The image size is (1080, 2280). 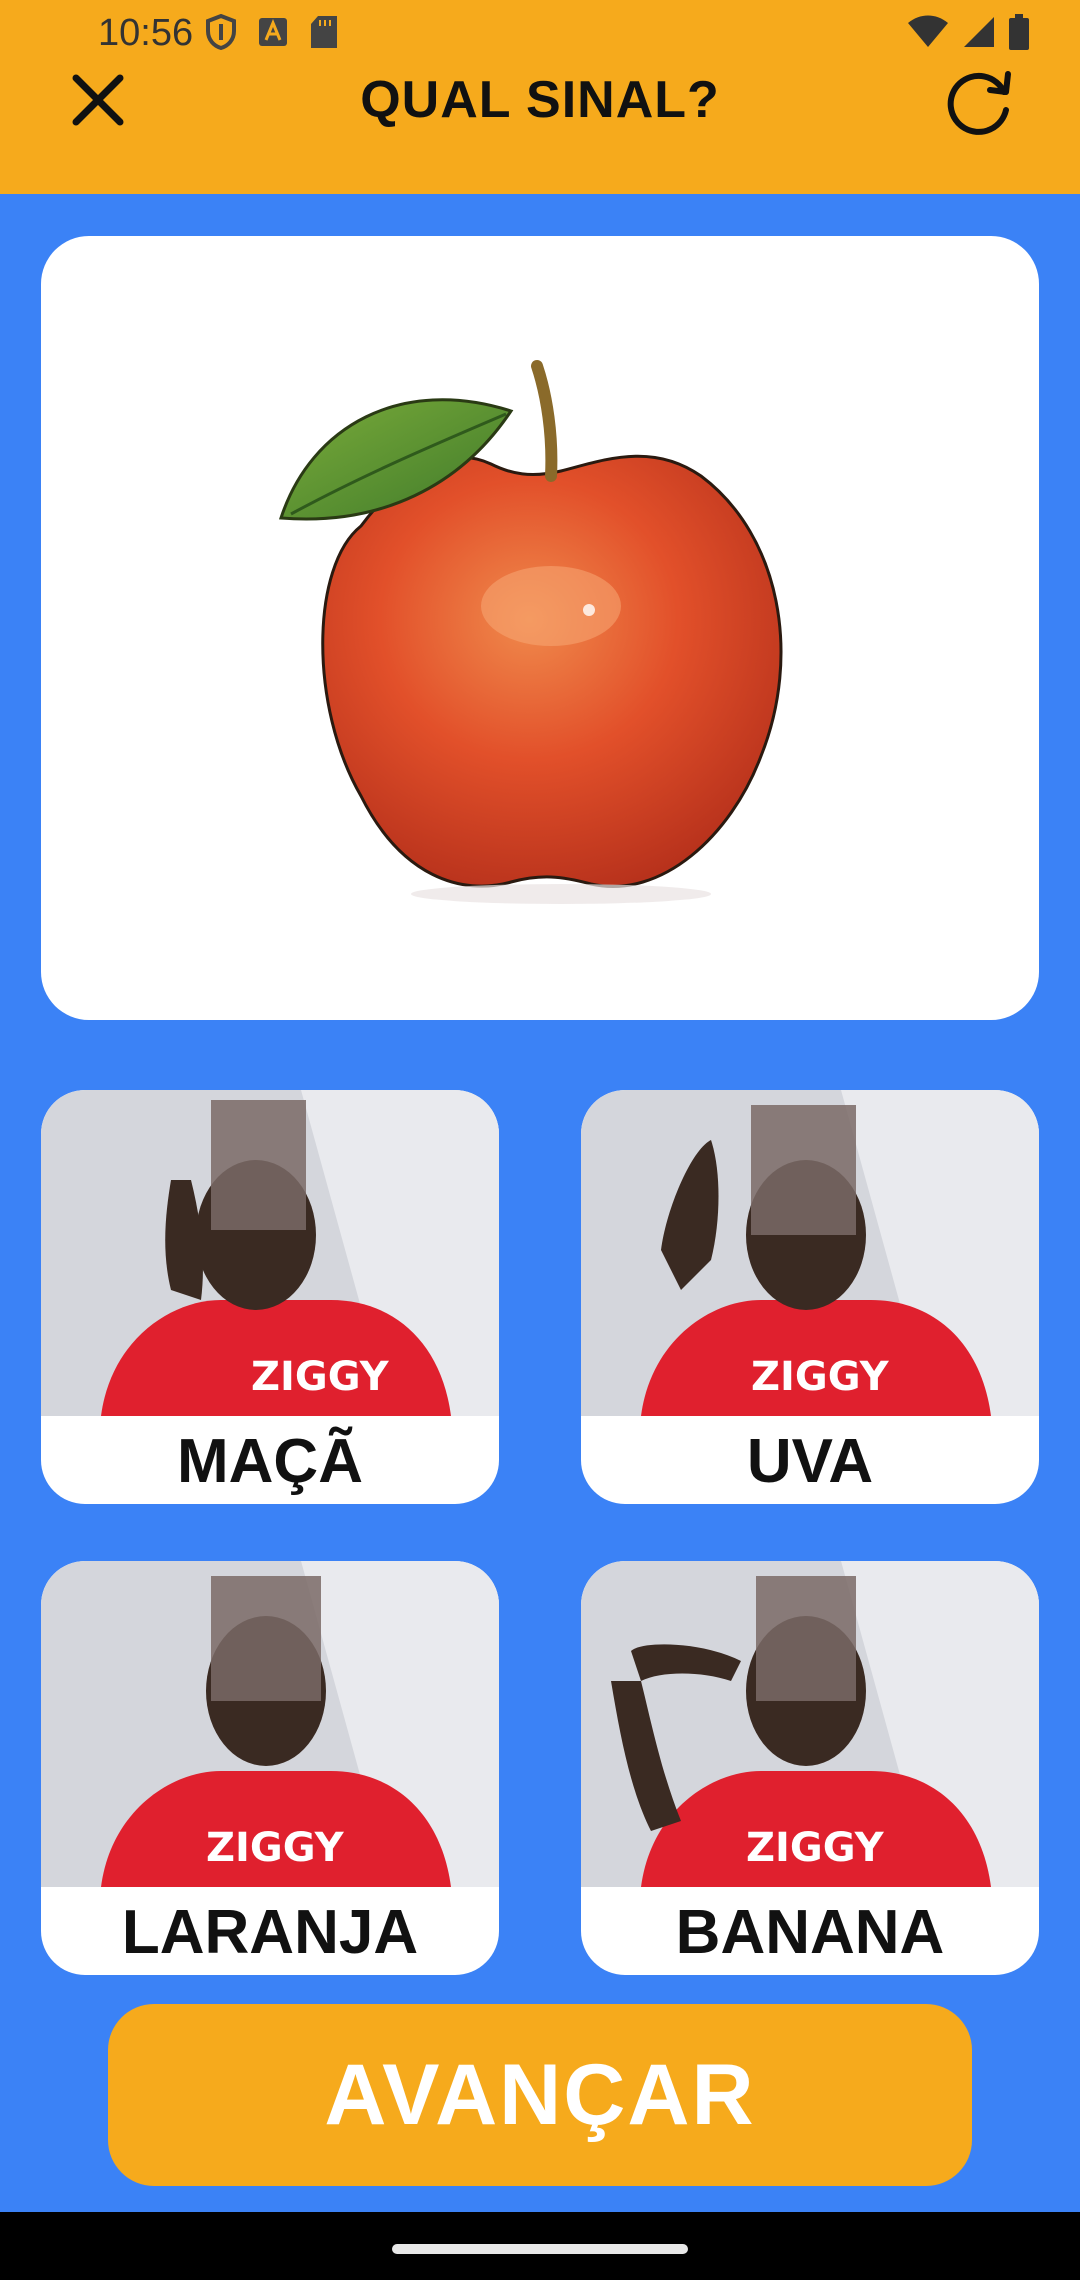 What do you see at coordinates (221, 32) in the screenshot?
I see `shield-icon` at bounding box center [221, 32].